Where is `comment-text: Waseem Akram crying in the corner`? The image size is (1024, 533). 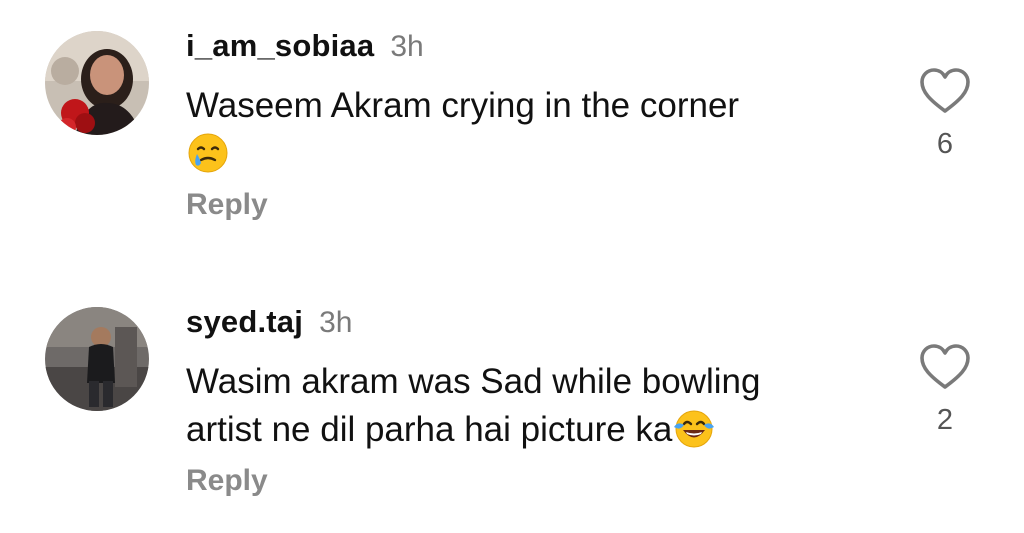
comment-text: Waseem Akram crying in the corner is located at coordinates (462, 130).